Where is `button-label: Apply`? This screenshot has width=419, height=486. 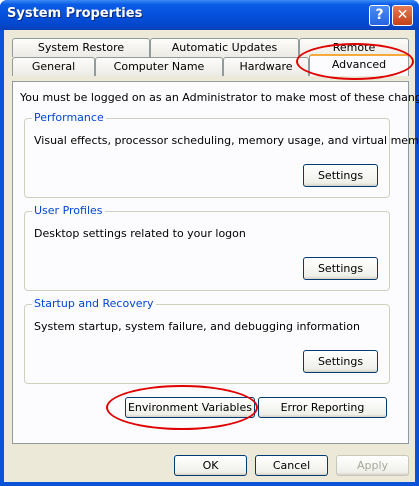 button-label: Apply is located at coordinates (372, 465).